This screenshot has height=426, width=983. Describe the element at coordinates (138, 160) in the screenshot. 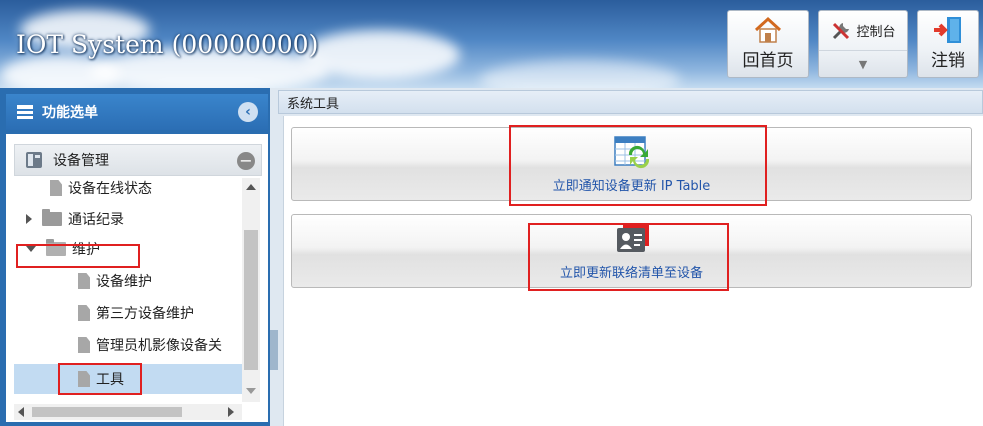

I see `group-header-device-management: 设备管理 −` at that location.